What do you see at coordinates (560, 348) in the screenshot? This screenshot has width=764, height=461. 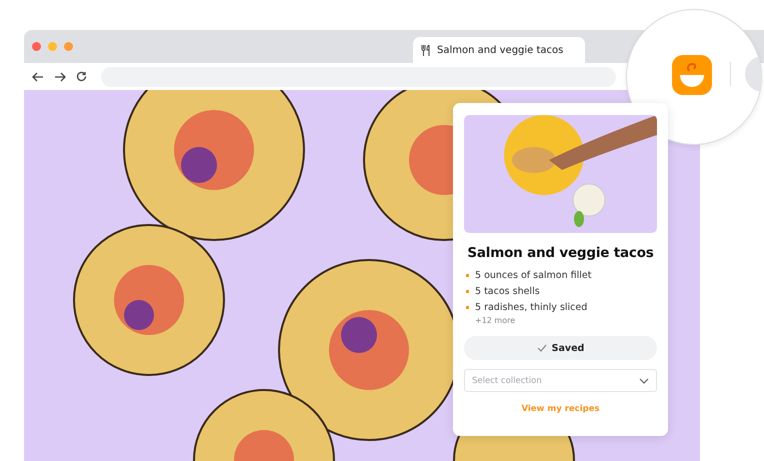 I see `saved-button: Saved` at bounding box center [560, 348].